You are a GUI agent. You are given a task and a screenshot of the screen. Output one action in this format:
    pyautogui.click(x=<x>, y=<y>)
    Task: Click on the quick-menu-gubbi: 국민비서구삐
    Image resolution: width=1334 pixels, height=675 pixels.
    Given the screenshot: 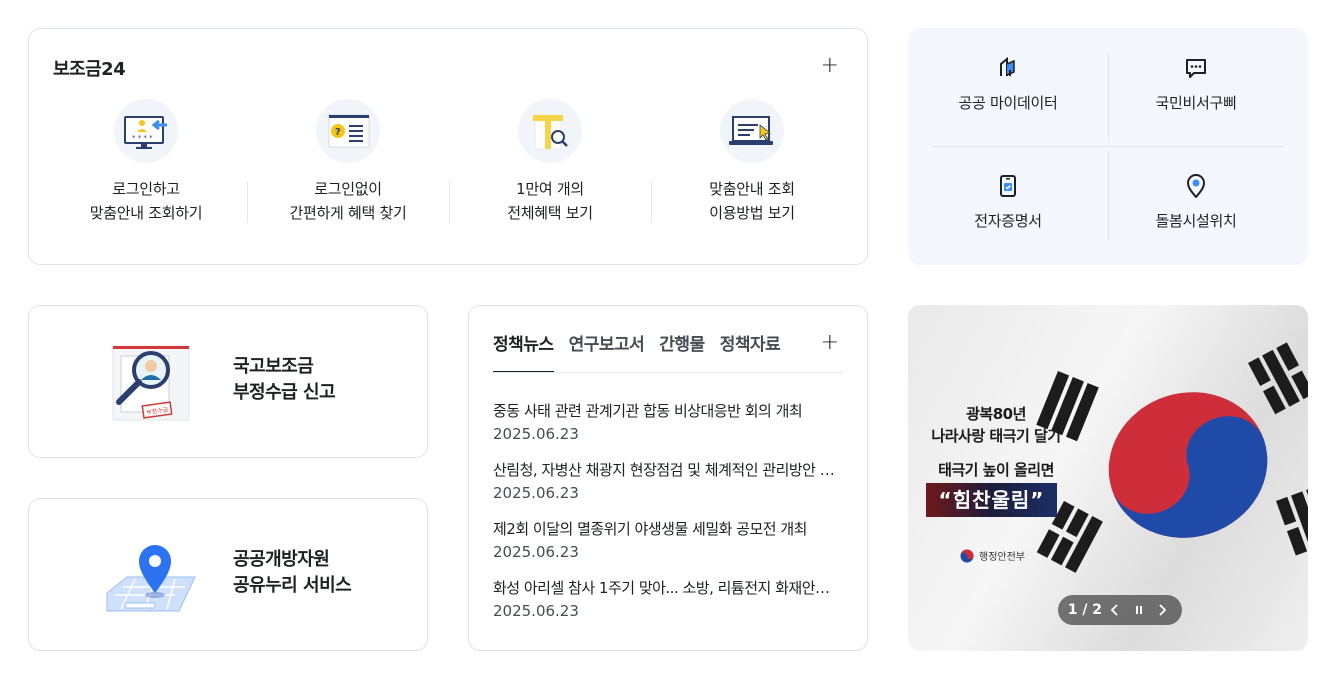 What is the action you would take?
    pyautogui.click(x=1196, y=74)
    